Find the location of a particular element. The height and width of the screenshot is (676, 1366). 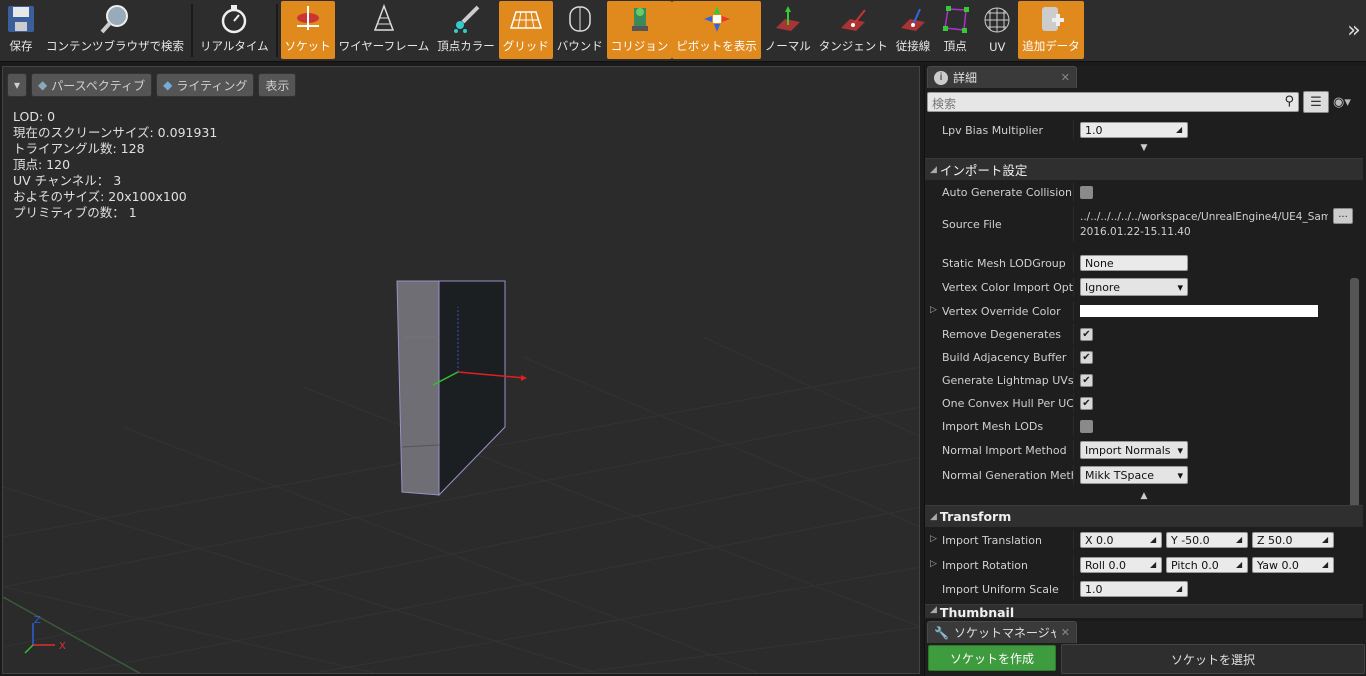

grid-toggle-button: グリッド is located at coordinates (525, 30).